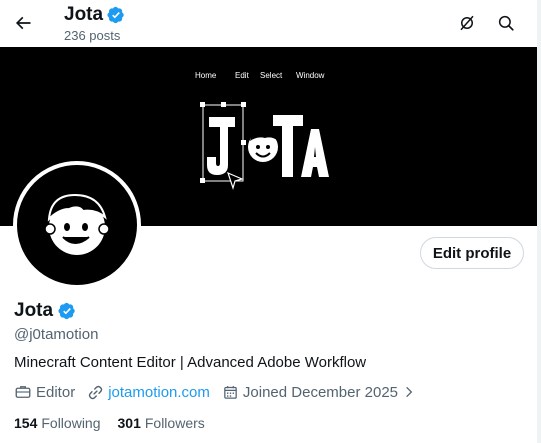  Describe the element at coordinates (230, 392) in the screenshot. I see `calendar-icon` at that location.